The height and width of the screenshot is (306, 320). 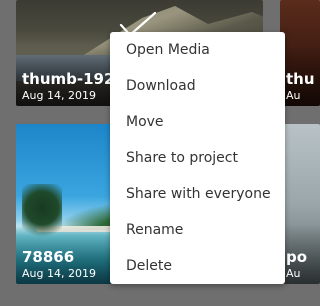 I want to click on menu-item-share-to-project: Share to project, so click(x=197, y=158).